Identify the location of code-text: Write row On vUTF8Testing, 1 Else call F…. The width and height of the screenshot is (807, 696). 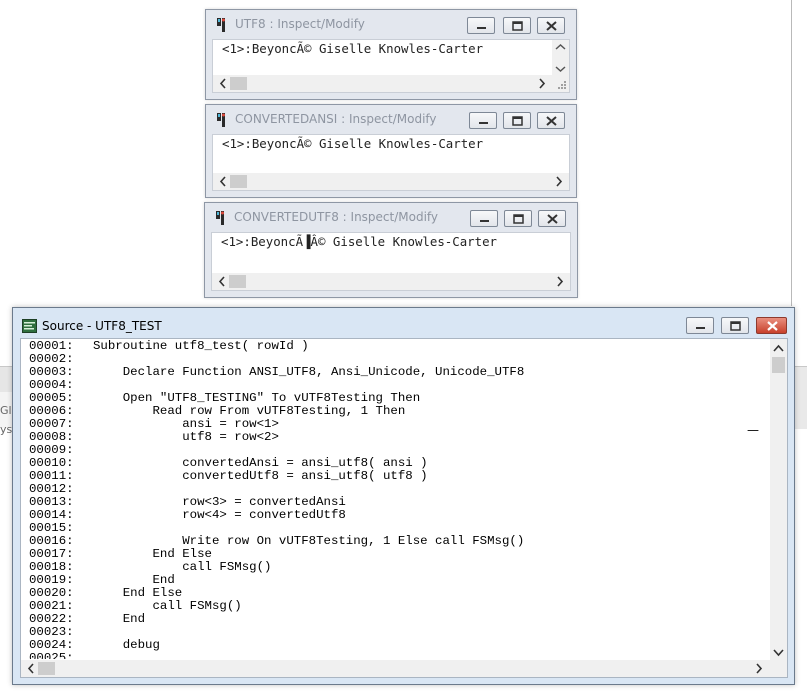
(308, 541).